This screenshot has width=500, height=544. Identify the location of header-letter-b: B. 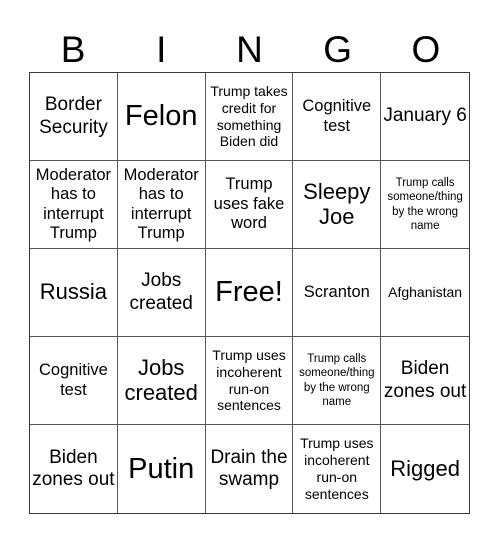
(73, 49).